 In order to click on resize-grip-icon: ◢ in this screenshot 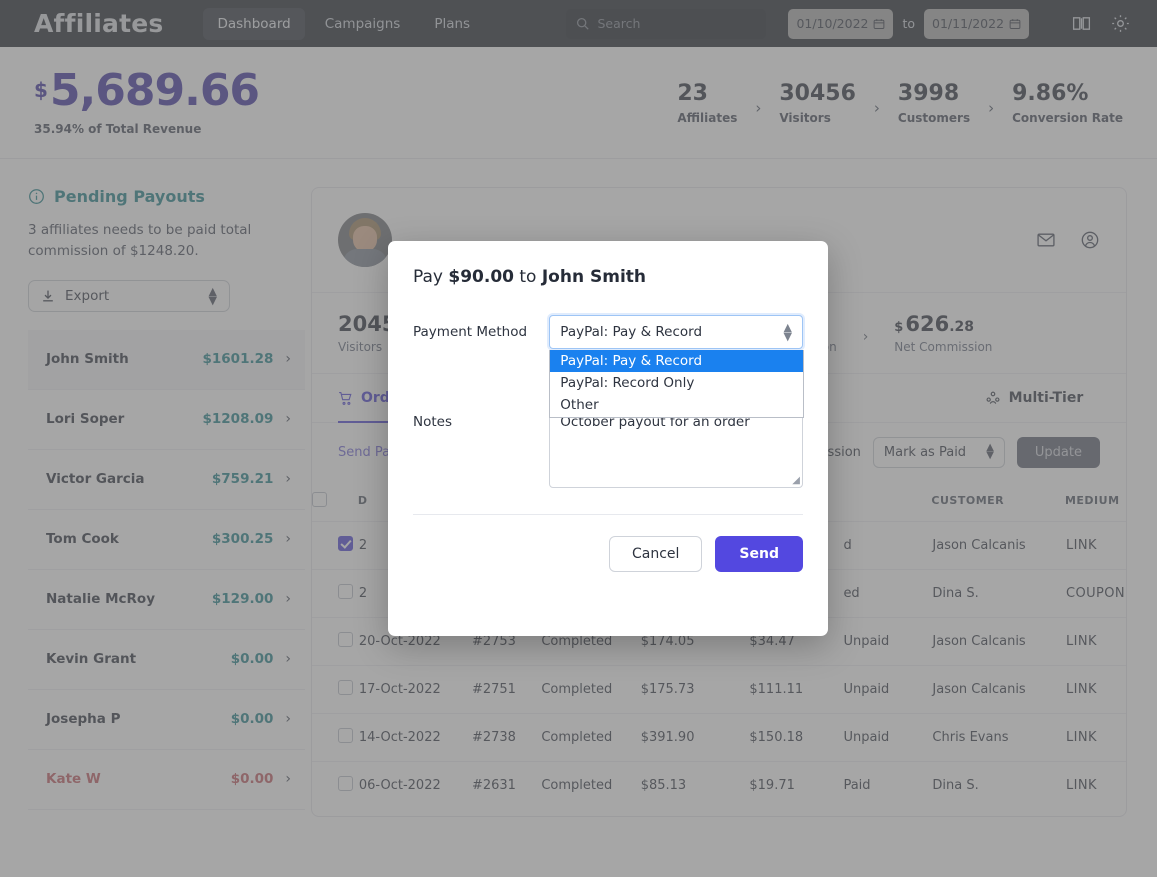, I will do `click(796, 480)`.